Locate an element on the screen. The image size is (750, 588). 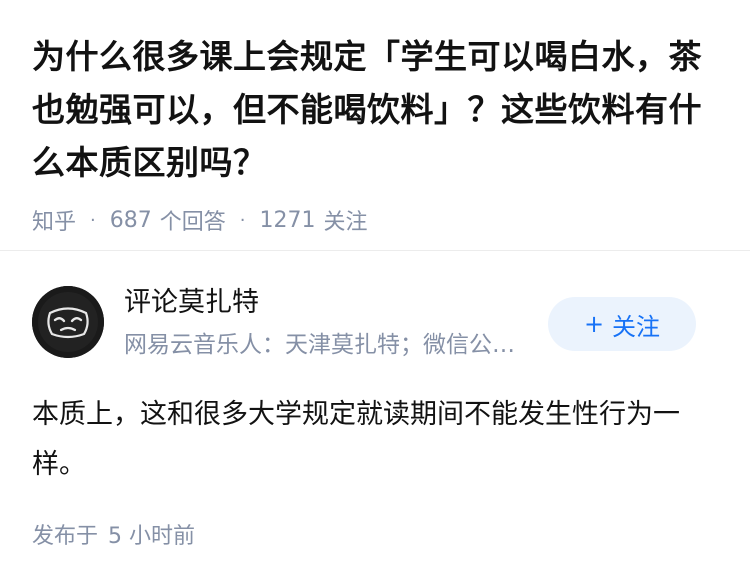
author-headline: 网易云音乐人：天津莫扎特；微信公众号：评论莫扎特 is located at coordinates (330, 345).